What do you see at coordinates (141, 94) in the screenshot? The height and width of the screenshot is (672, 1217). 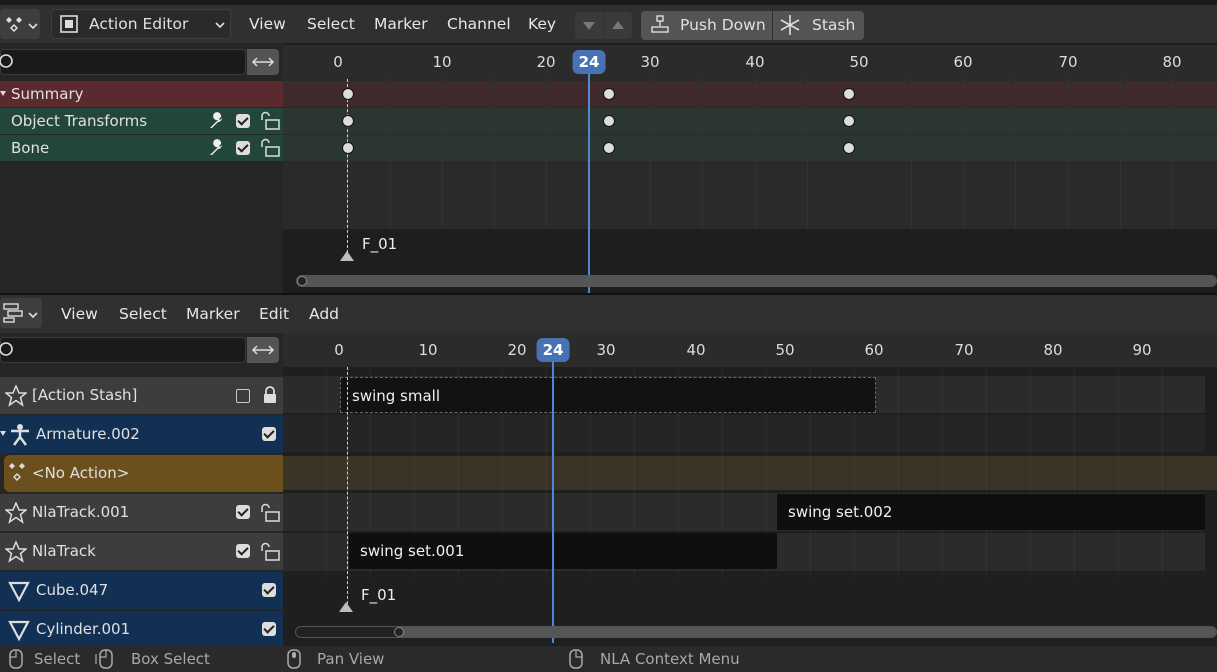 I see `channel-summary: Summary` at bounding box center [141, 94].